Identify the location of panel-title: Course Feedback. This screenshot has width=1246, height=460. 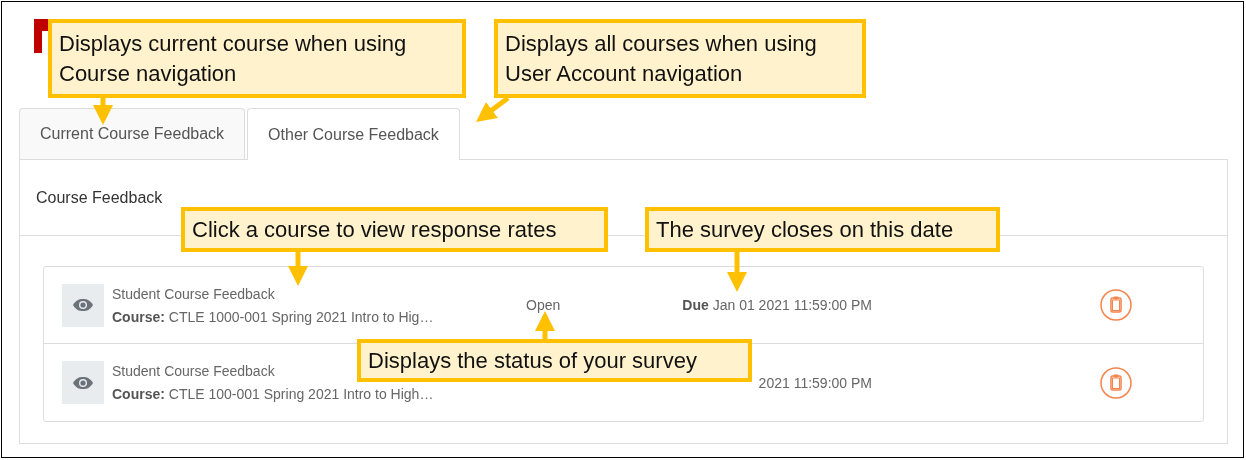
(99, 197).